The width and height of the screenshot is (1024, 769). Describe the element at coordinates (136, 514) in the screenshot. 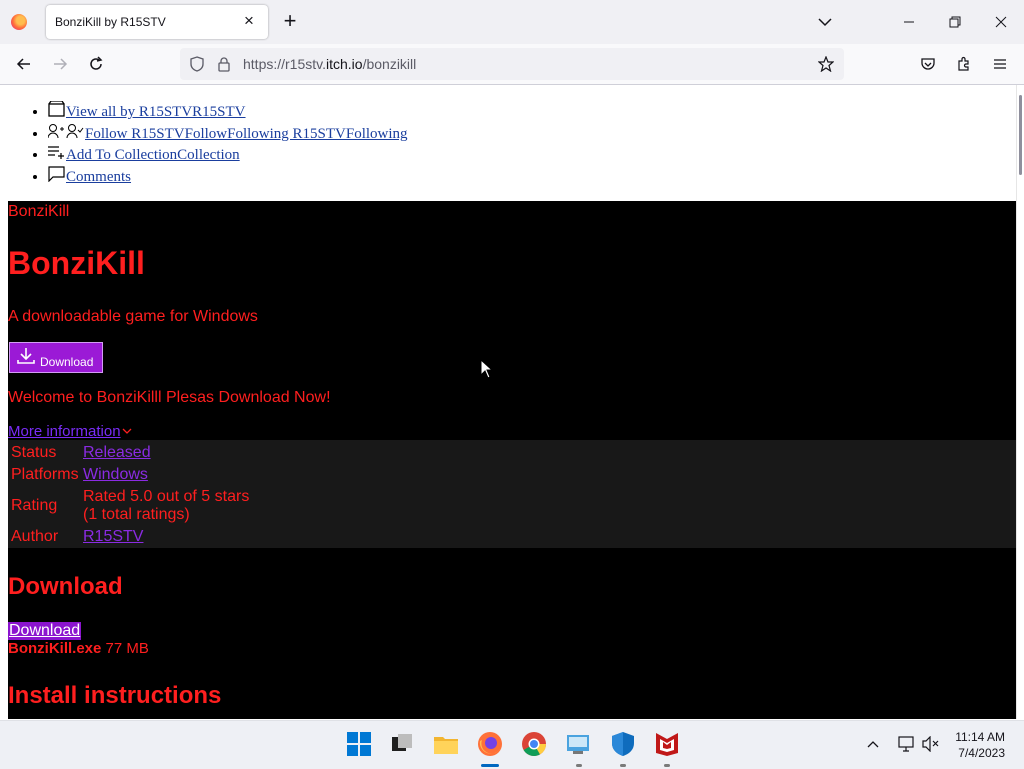

I see `rating-line-2: (1 total ratings)` at that location.